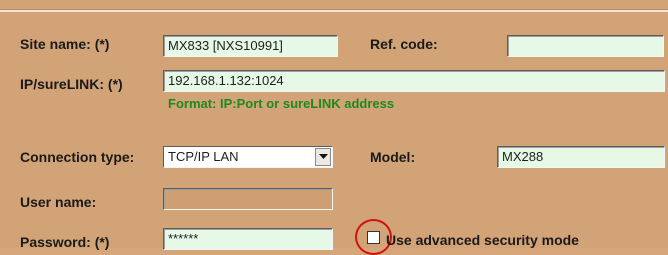 This screenshot has height=255, width=668. I want to click on model-label: Model:, so click(393, 157).